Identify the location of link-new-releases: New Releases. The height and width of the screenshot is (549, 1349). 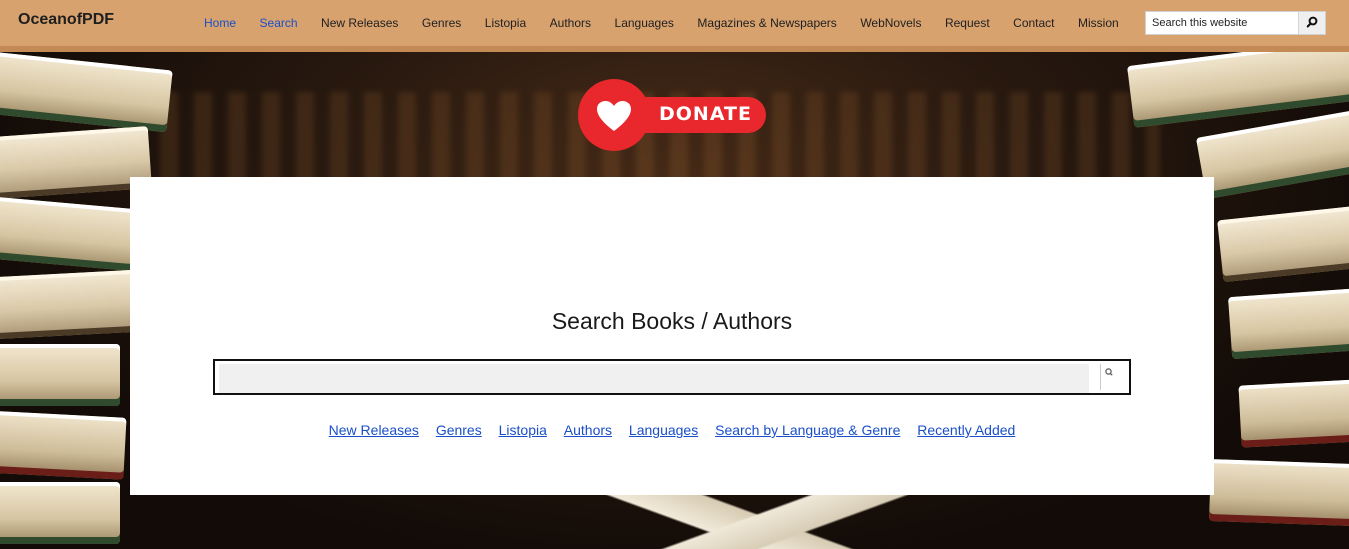
(374, 430).